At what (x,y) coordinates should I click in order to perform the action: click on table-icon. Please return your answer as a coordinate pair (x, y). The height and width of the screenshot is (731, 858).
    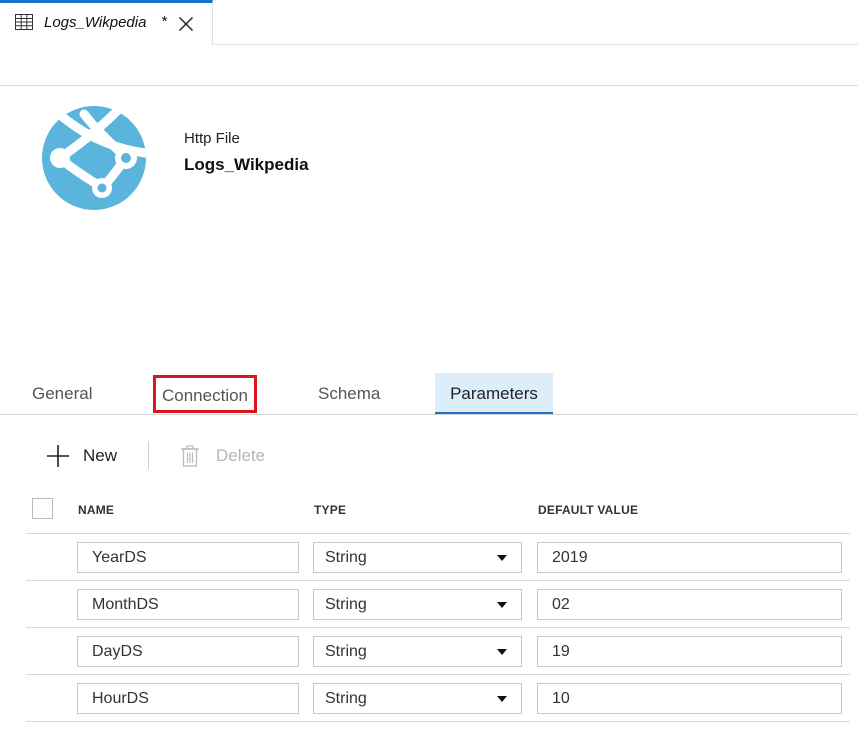
    Looking at the image, I should click on (24, 22).